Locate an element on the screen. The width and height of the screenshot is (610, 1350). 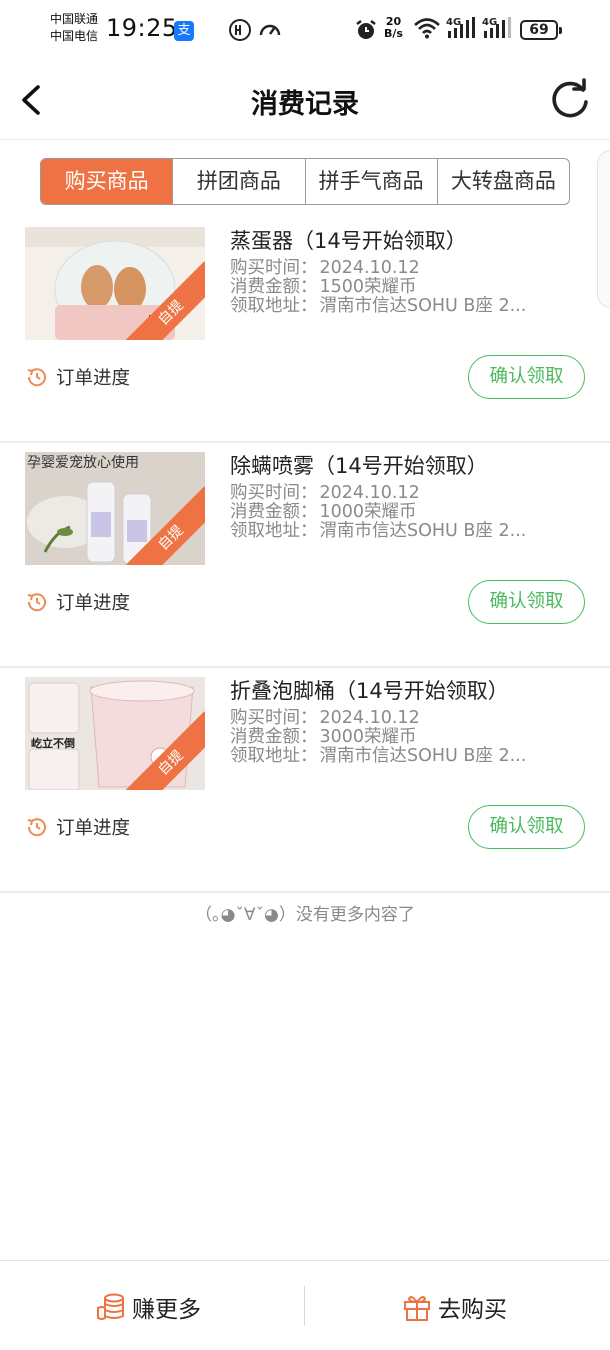
carrier-2: 中国电信 is located at coordinates (74, 36).